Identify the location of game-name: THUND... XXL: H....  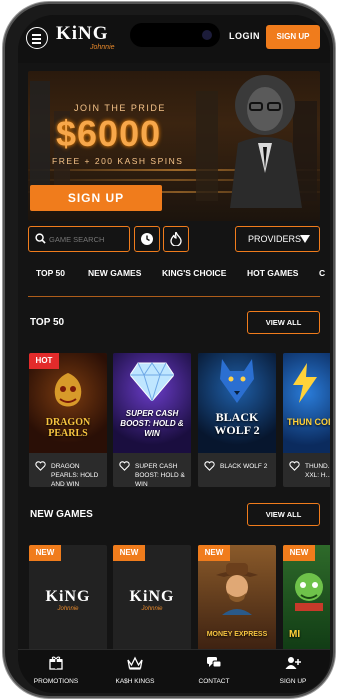
(317, 471).